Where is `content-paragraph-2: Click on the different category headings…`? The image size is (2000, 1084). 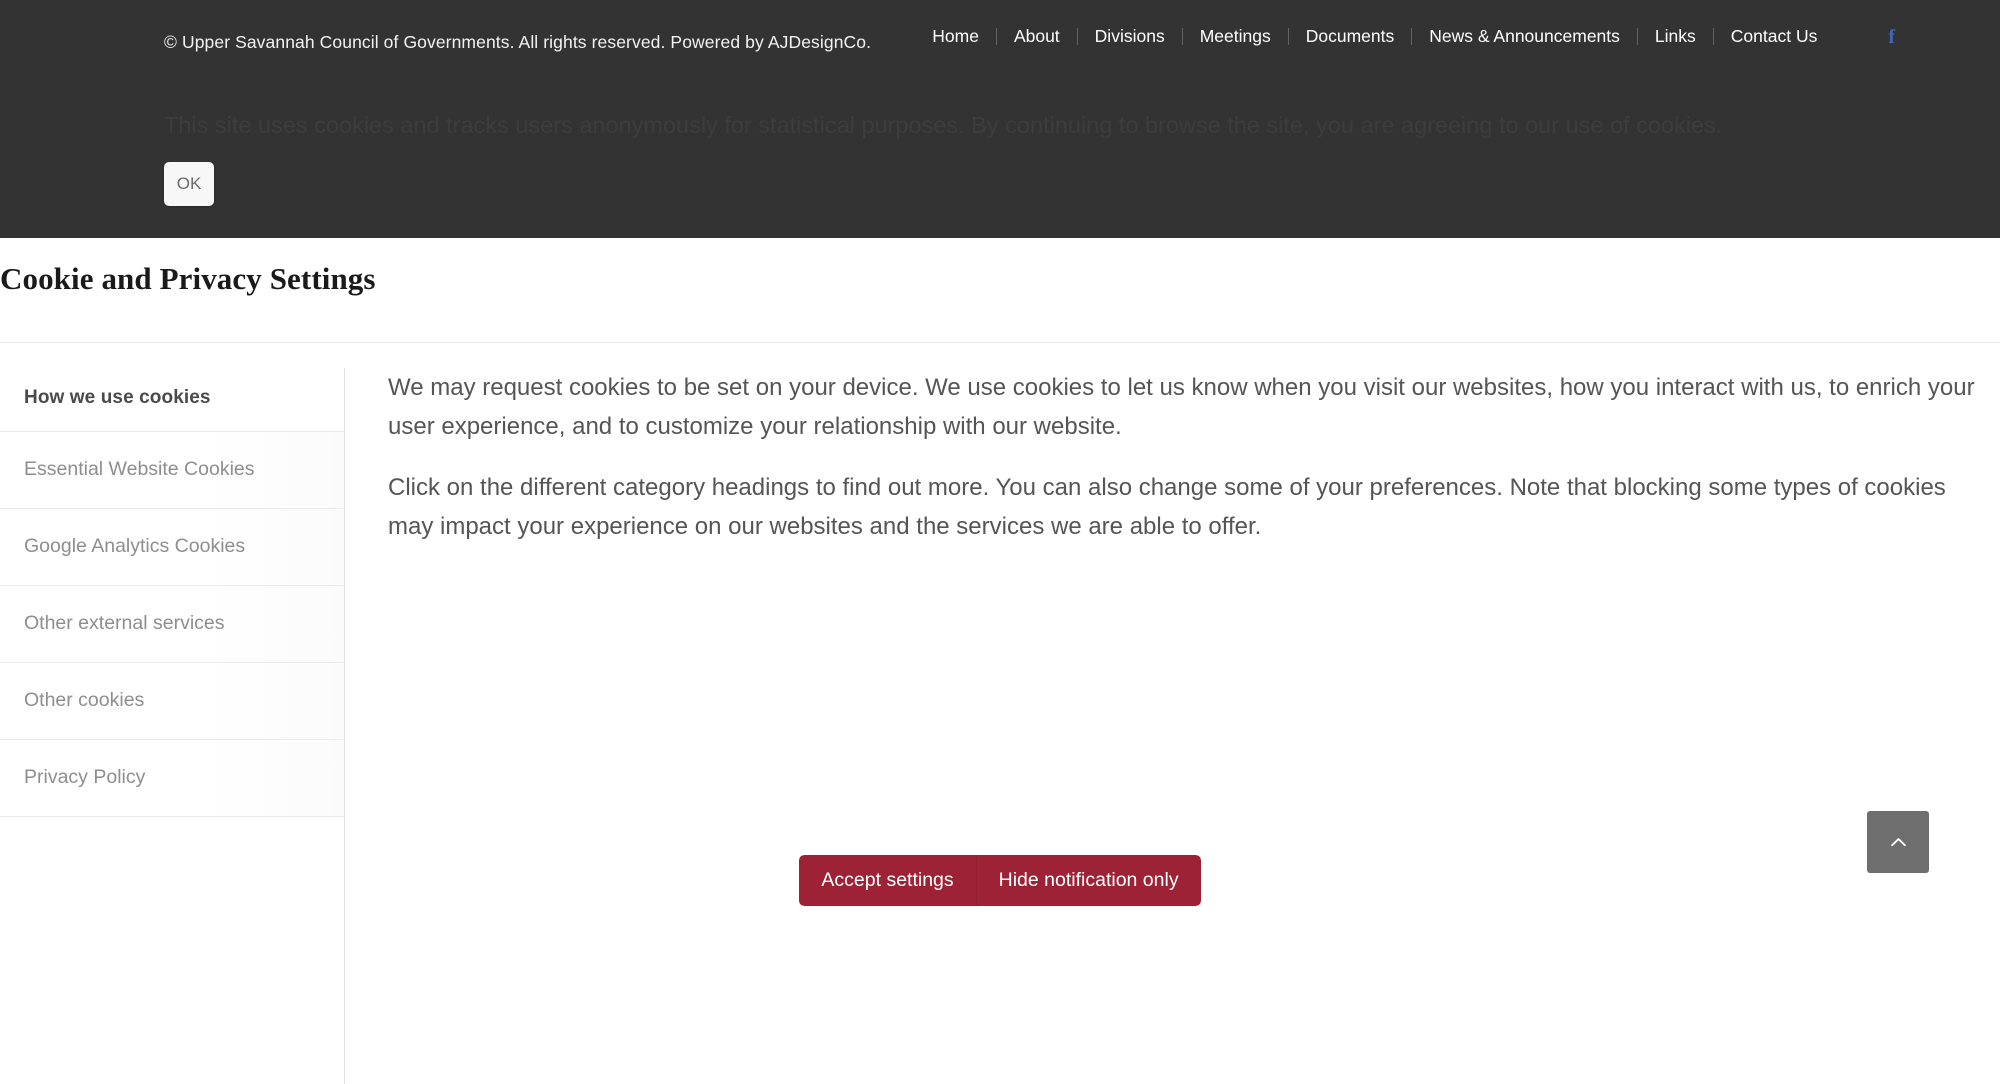 content-paragraph-2: Click on the different category headings… is located at coordinates (1167, 507).